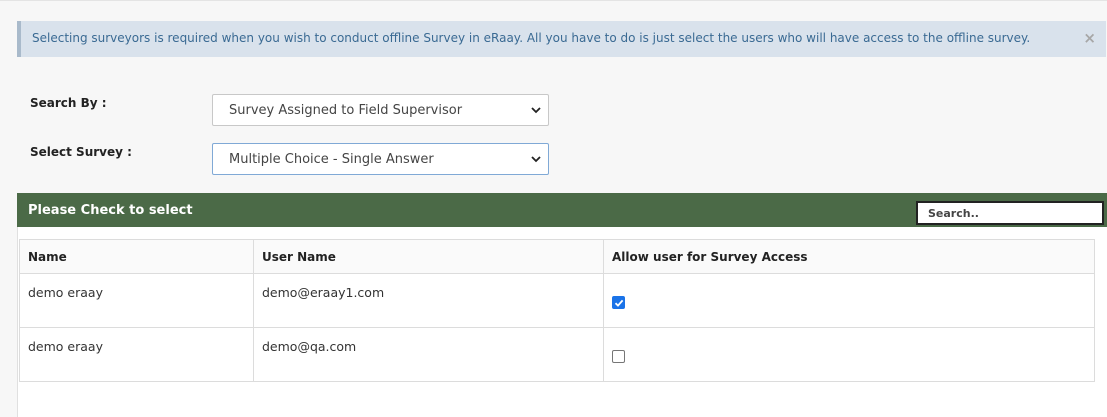 Image resolution: width=1107 pixels, height=417 pixels. I want to click on column-header-username: User Name, so click(428, 256).